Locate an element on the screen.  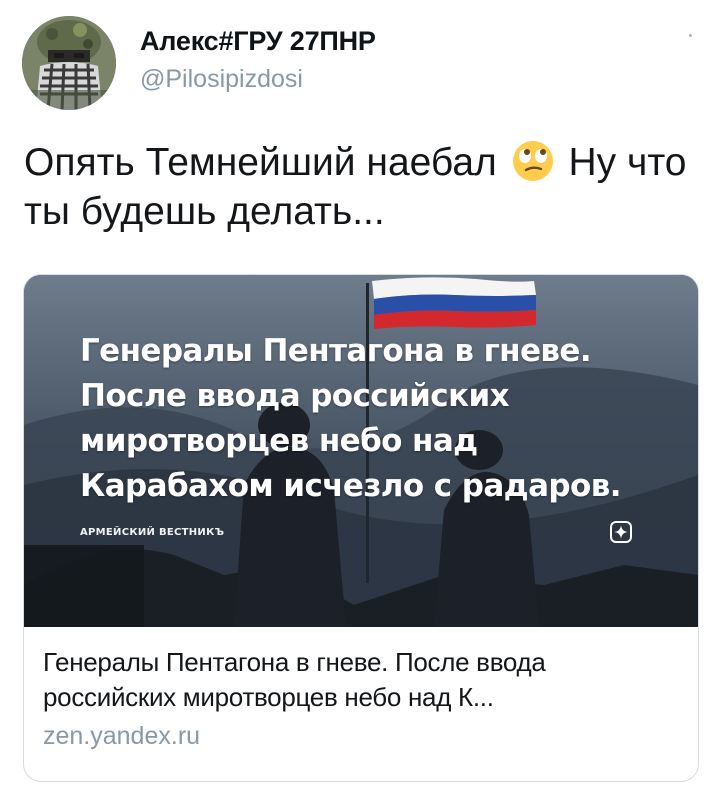
display-name: Алекс#ГРУ 27ПНР is located at coordinates (258, 41).